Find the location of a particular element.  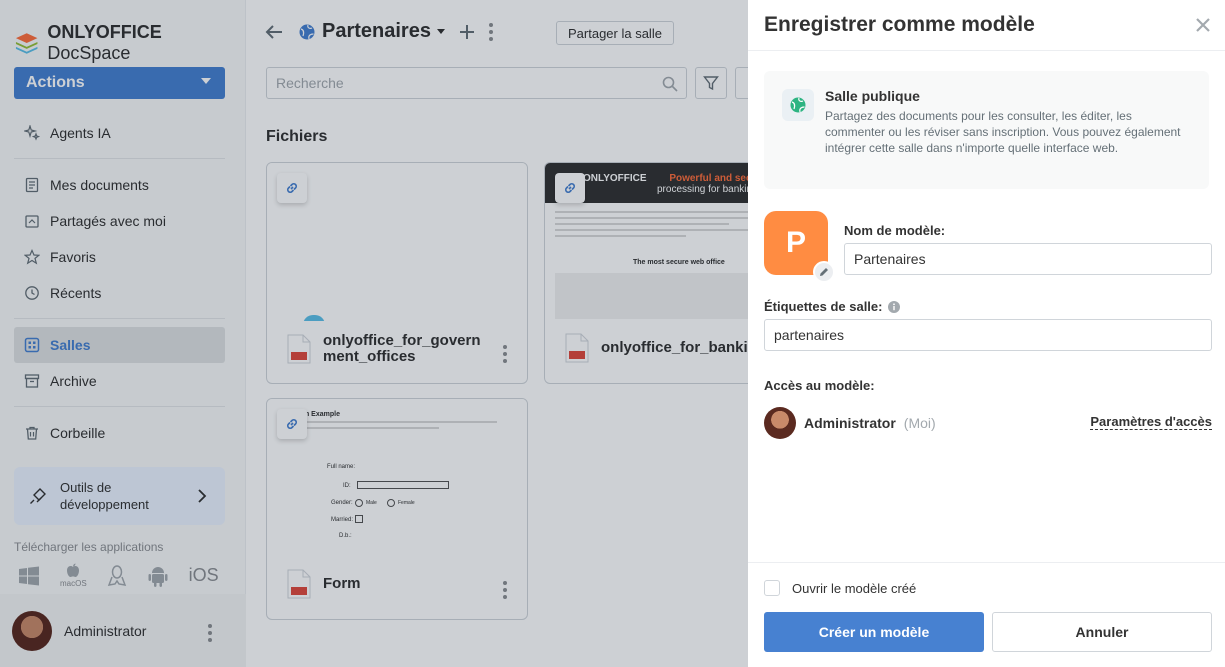

avatar is located at coordinates (780, 423).